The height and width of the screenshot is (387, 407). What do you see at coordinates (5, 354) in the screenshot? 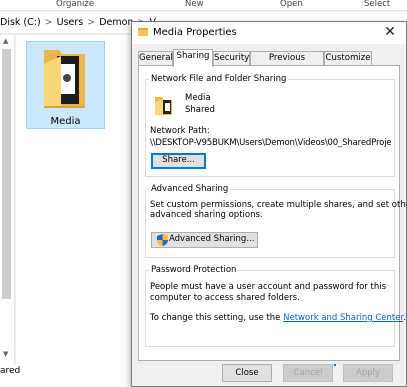
I see `scroll-down-icon: ▼` at bounding box center [5, 354].